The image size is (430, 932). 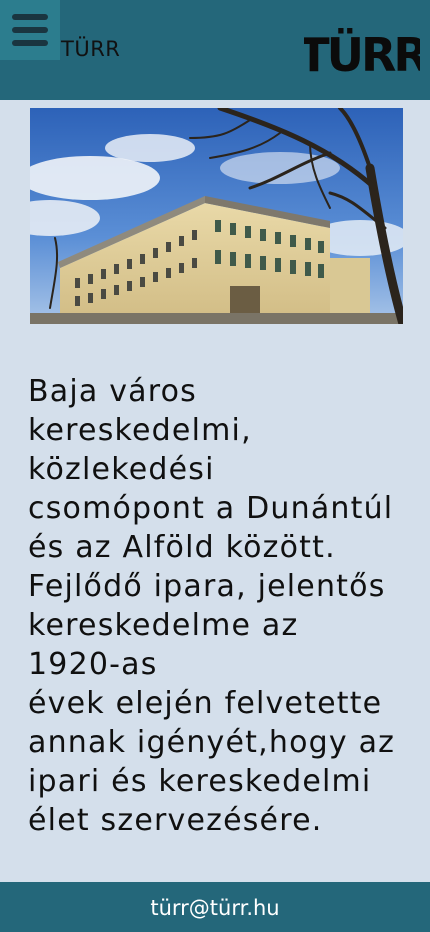 What do you see at coordinates (211, 508) in the screenshot?
I see `intro-line: csomópont a Dunántúl` at bounding box center [211, 508].